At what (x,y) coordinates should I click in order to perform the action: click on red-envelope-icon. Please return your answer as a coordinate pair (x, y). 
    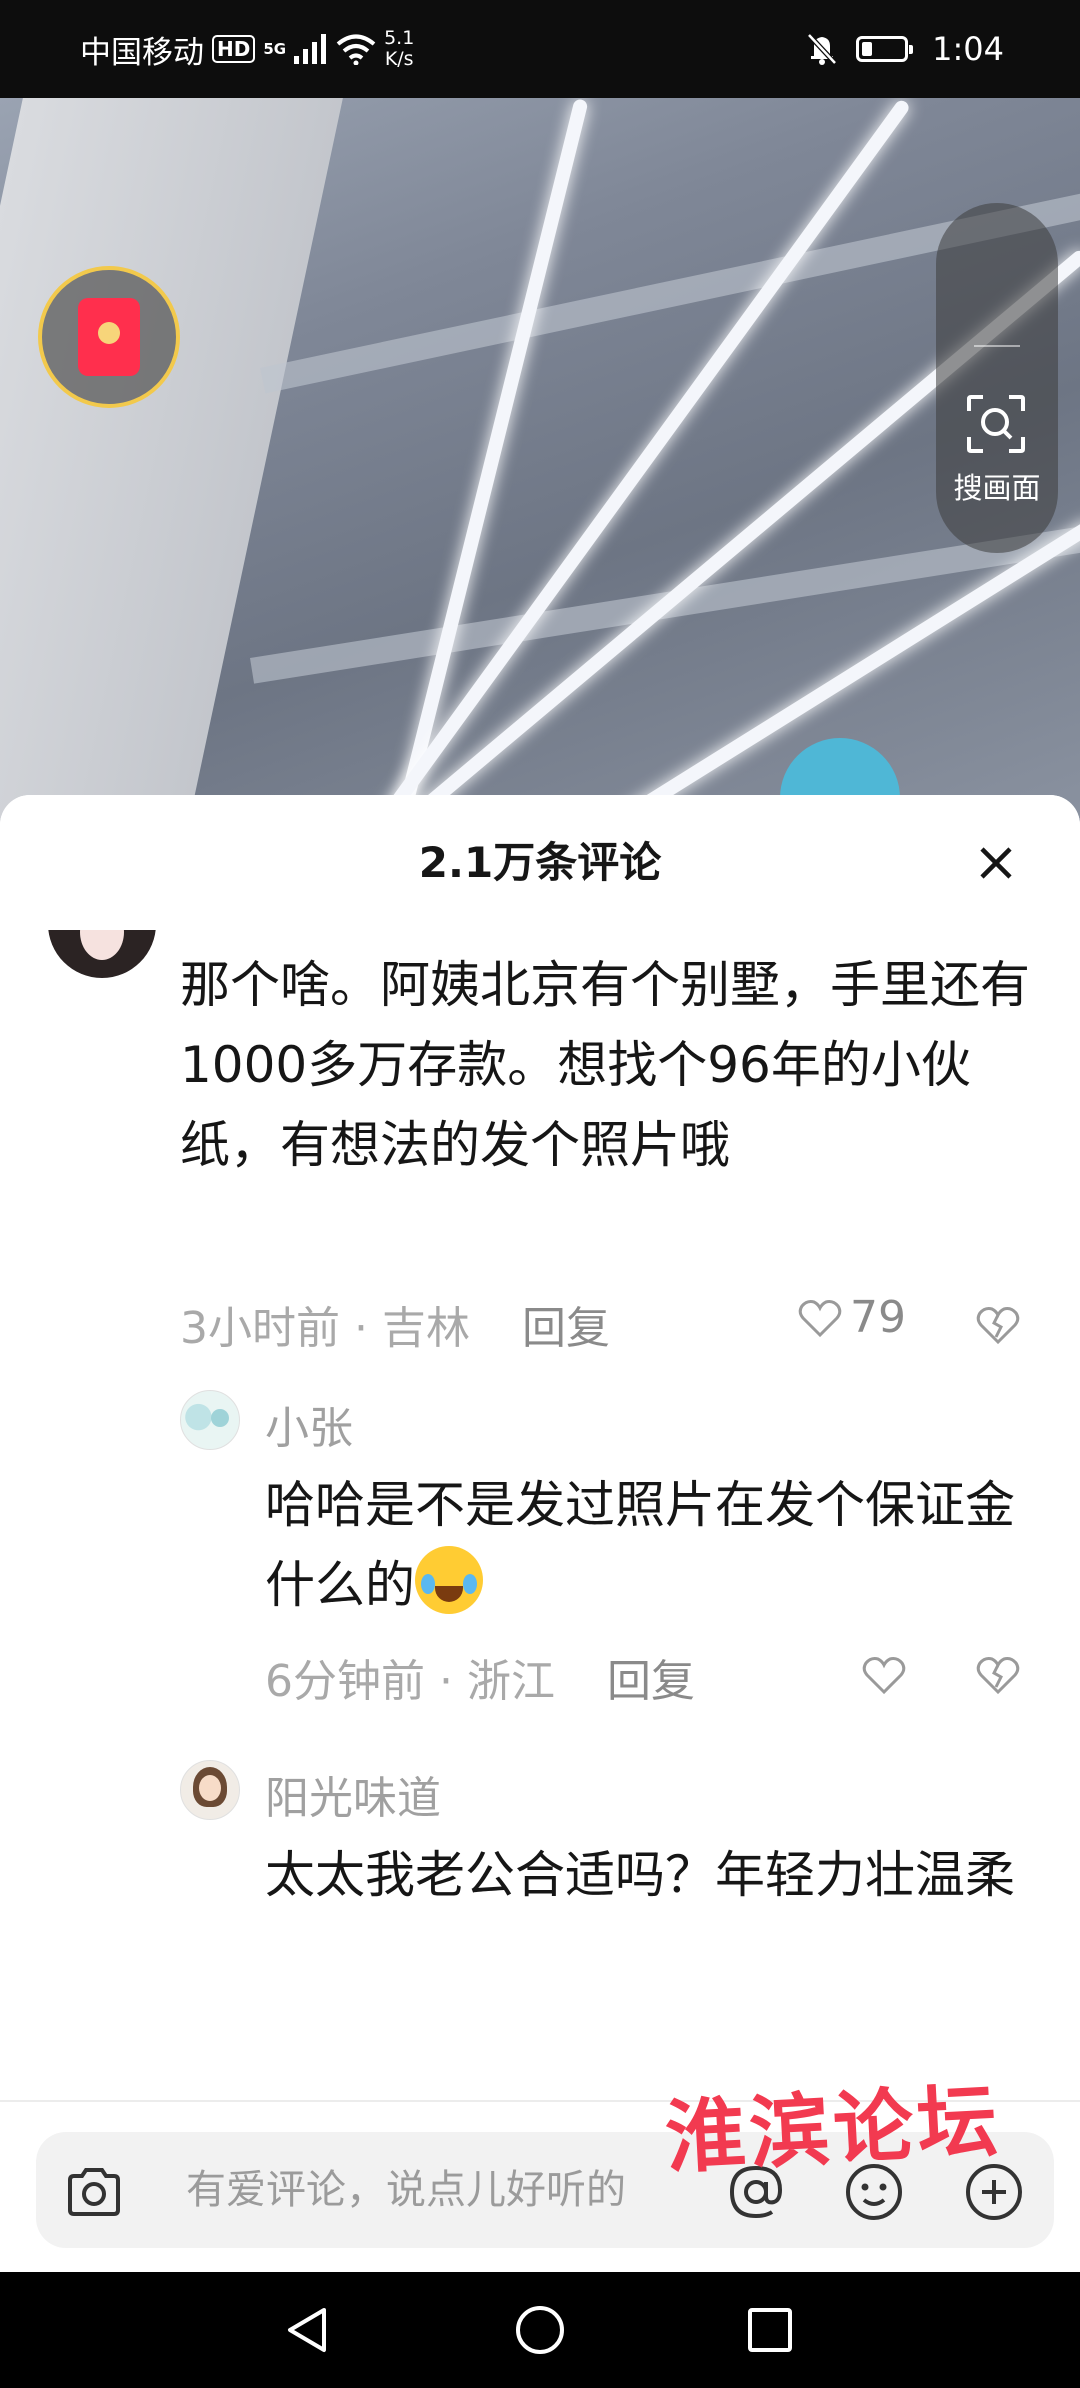
    Looking at the image, I should click on (109, 337).